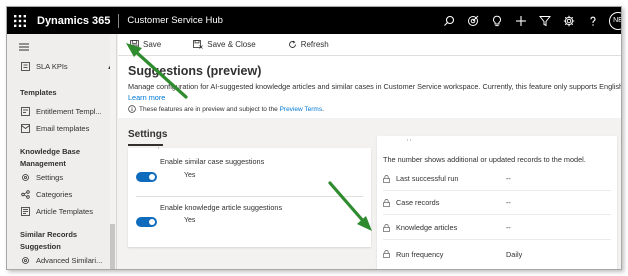  Describe the element at coordinates (593, 20) in the screenshot. I see `help-icon` at that location.